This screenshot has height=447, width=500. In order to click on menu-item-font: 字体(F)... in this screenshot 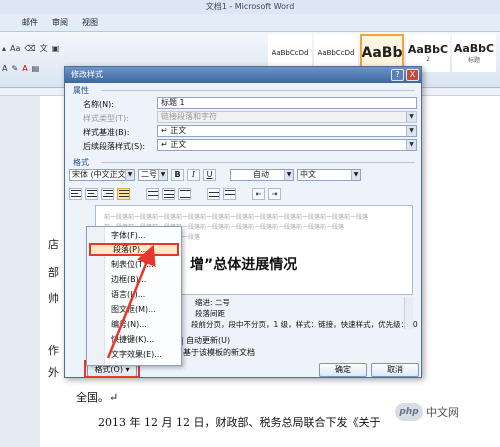, I will do `click(134, 235)`.